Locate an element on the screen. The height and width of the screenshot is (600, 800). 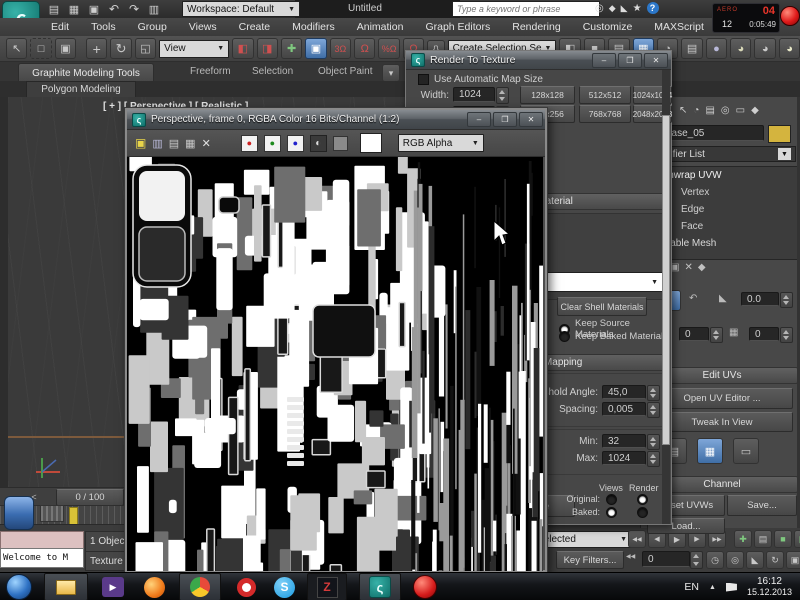
threshold-angle-field: 45,0 is located at coordinates (624, 392).